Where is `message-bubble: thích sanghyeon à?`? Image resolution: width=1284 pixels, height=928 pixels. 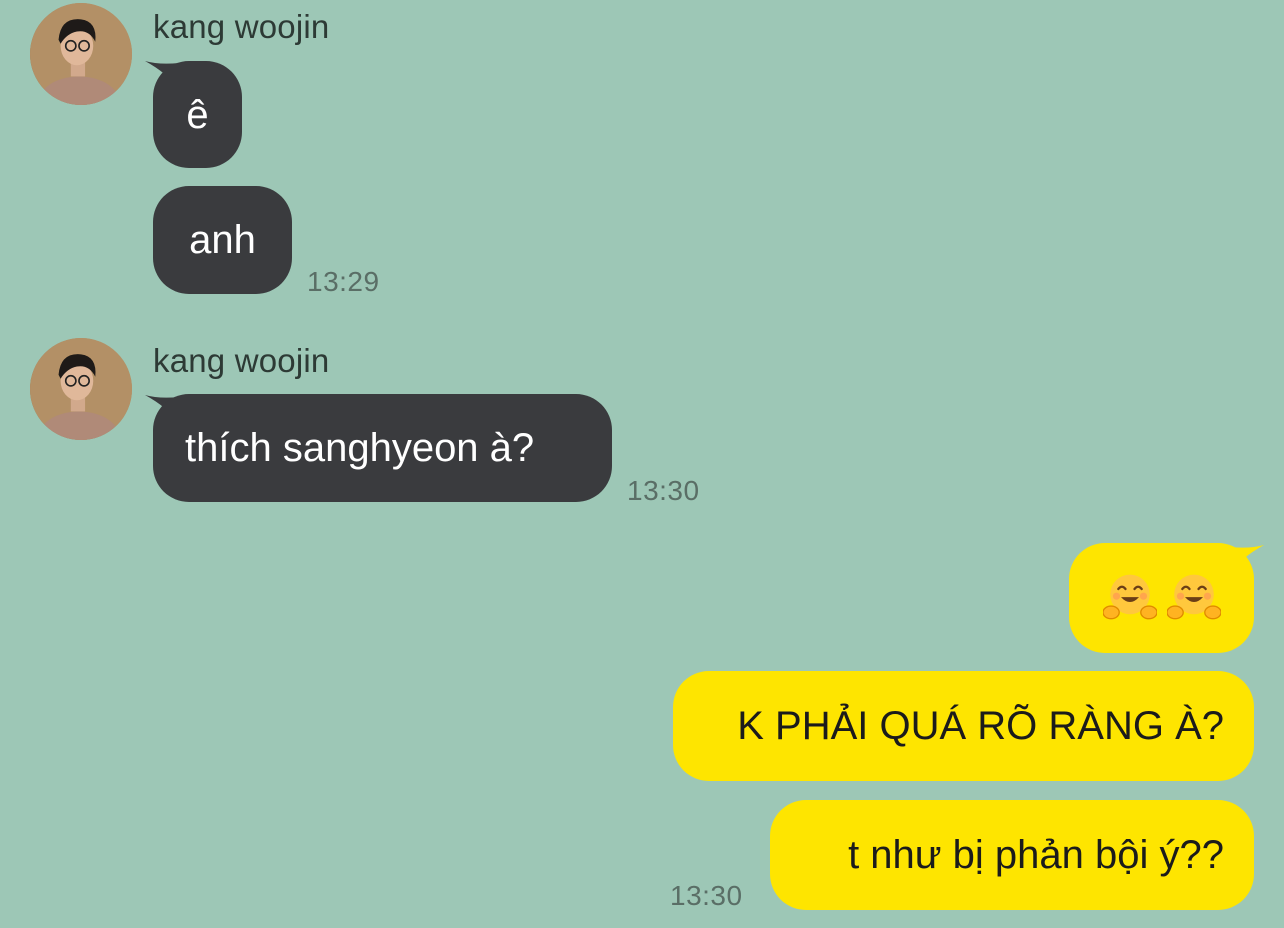 message-bubble: thích sanghyeon à? is located at coordinates (382, 448).